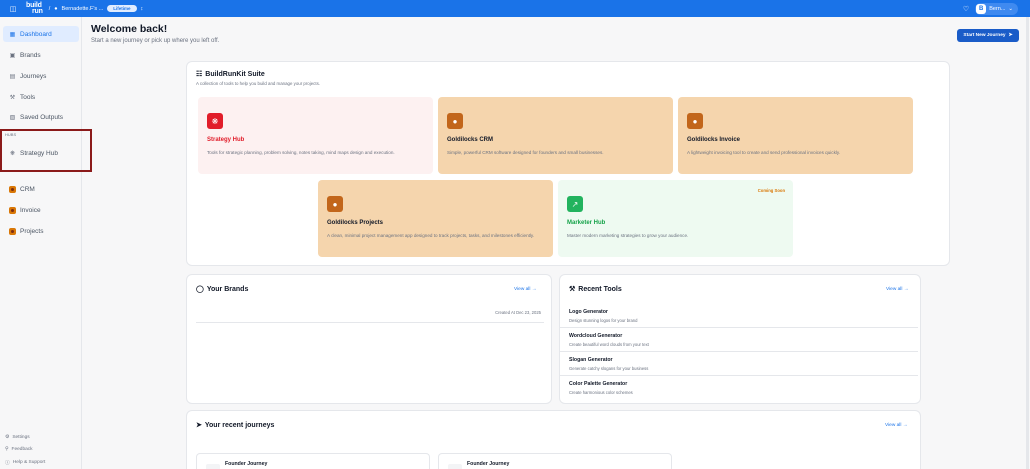 The image size is (1030, 469). What do you see at coordinates (695, 121) in the screenshot?
I see `goldilocks-invoice-icon: ●` at bounding box center [695, 121].